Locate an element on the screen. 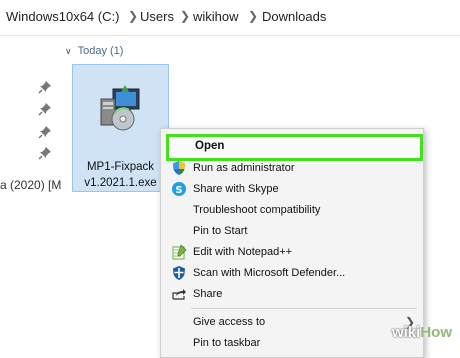 Image resolution: width=460 pixels, height=358 pixels. menu-item-share: Share is located at coordinates (292, 294).